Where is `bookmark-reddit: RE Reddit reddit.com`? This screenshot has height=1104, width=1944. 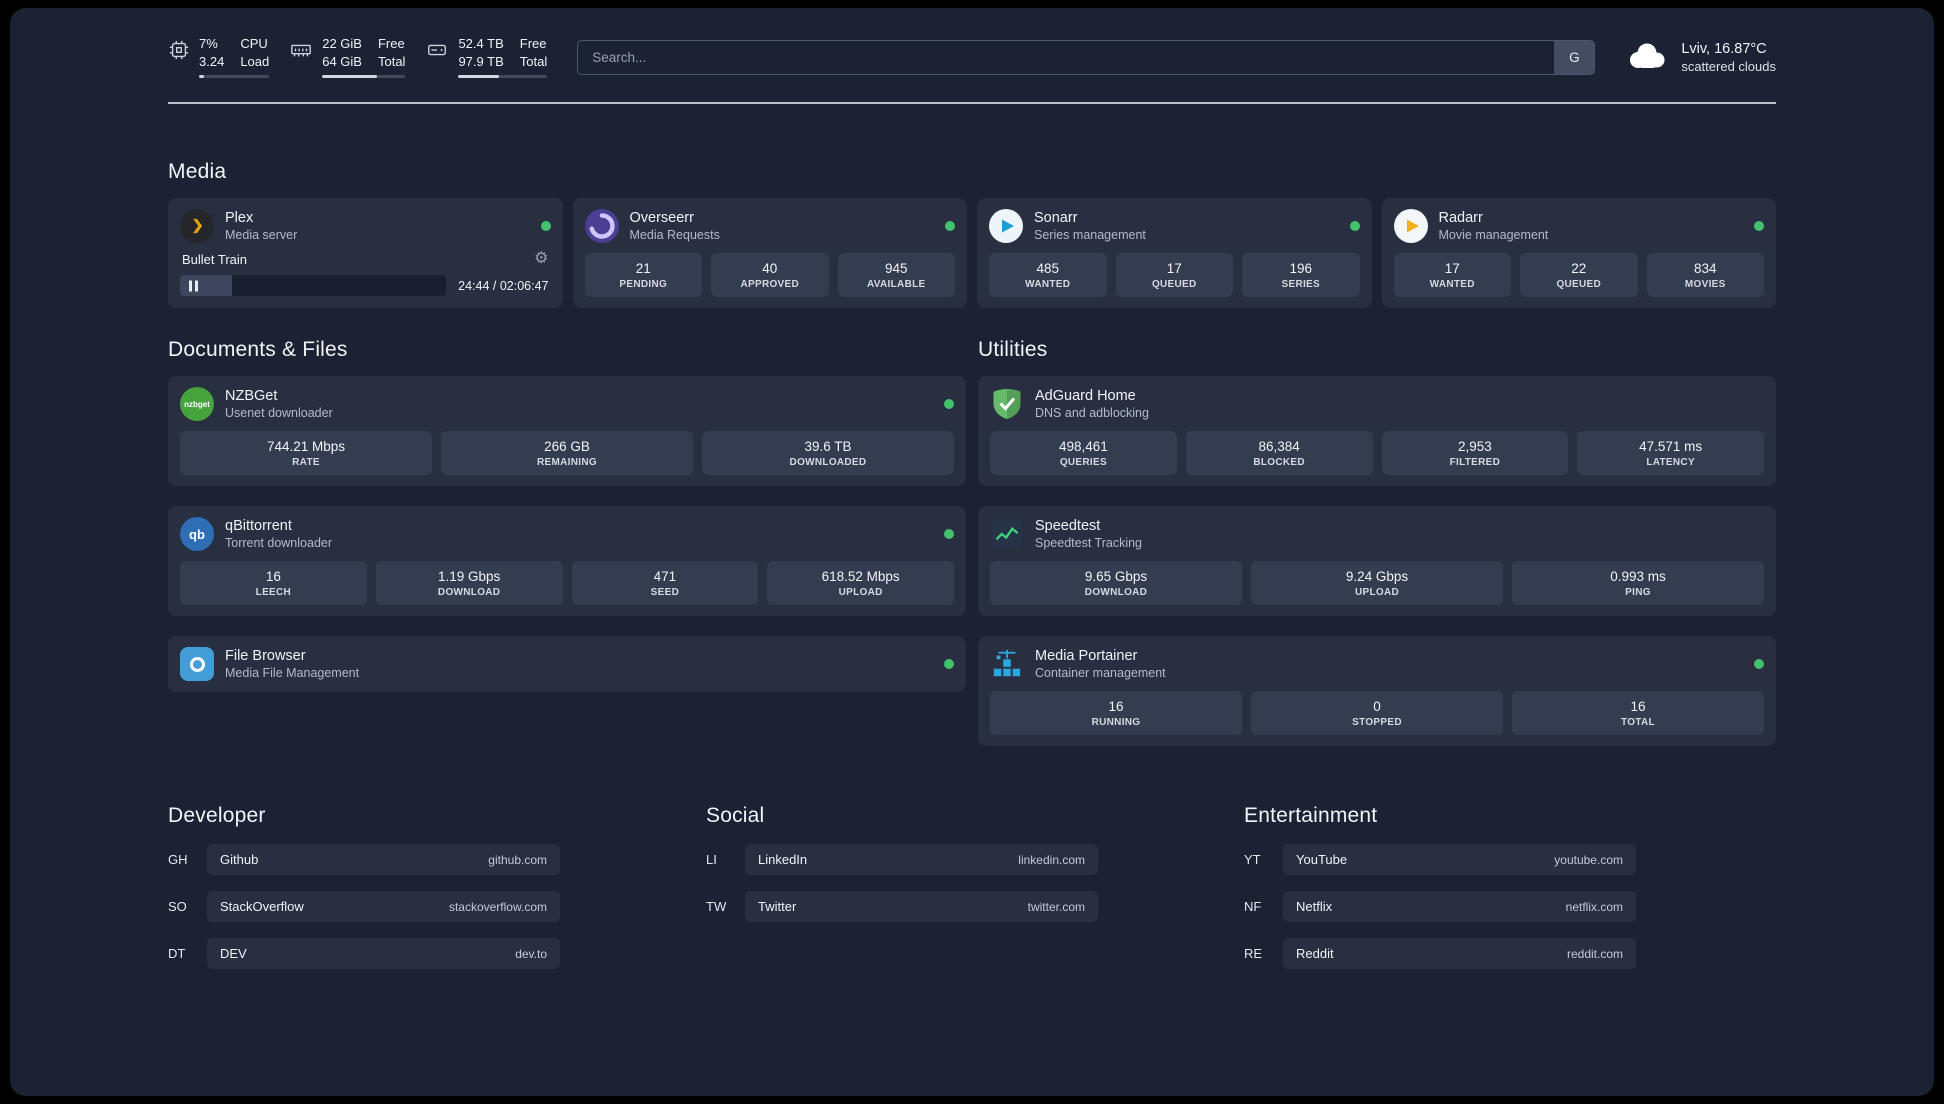 bookmark-reddit: RE Reddit reddit.com is located at coordinates (1440, 953).